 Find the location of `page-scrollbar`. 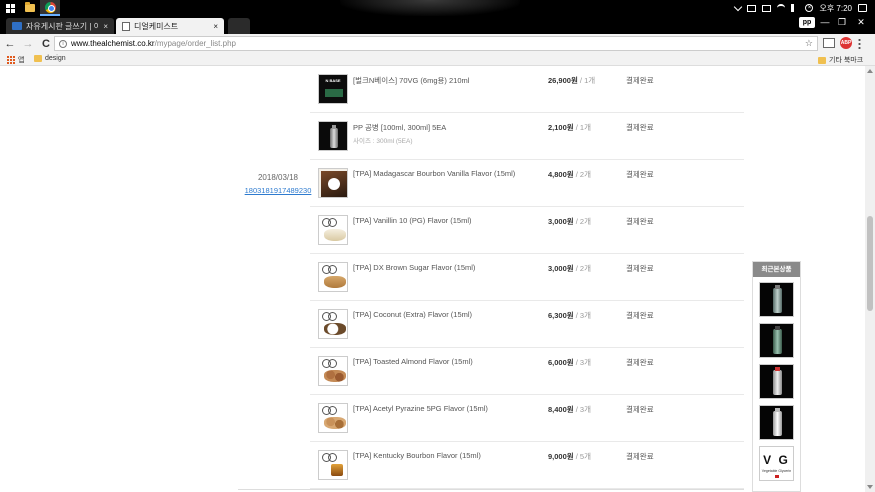

page-scrollbar is located at coordinates (870, 279).